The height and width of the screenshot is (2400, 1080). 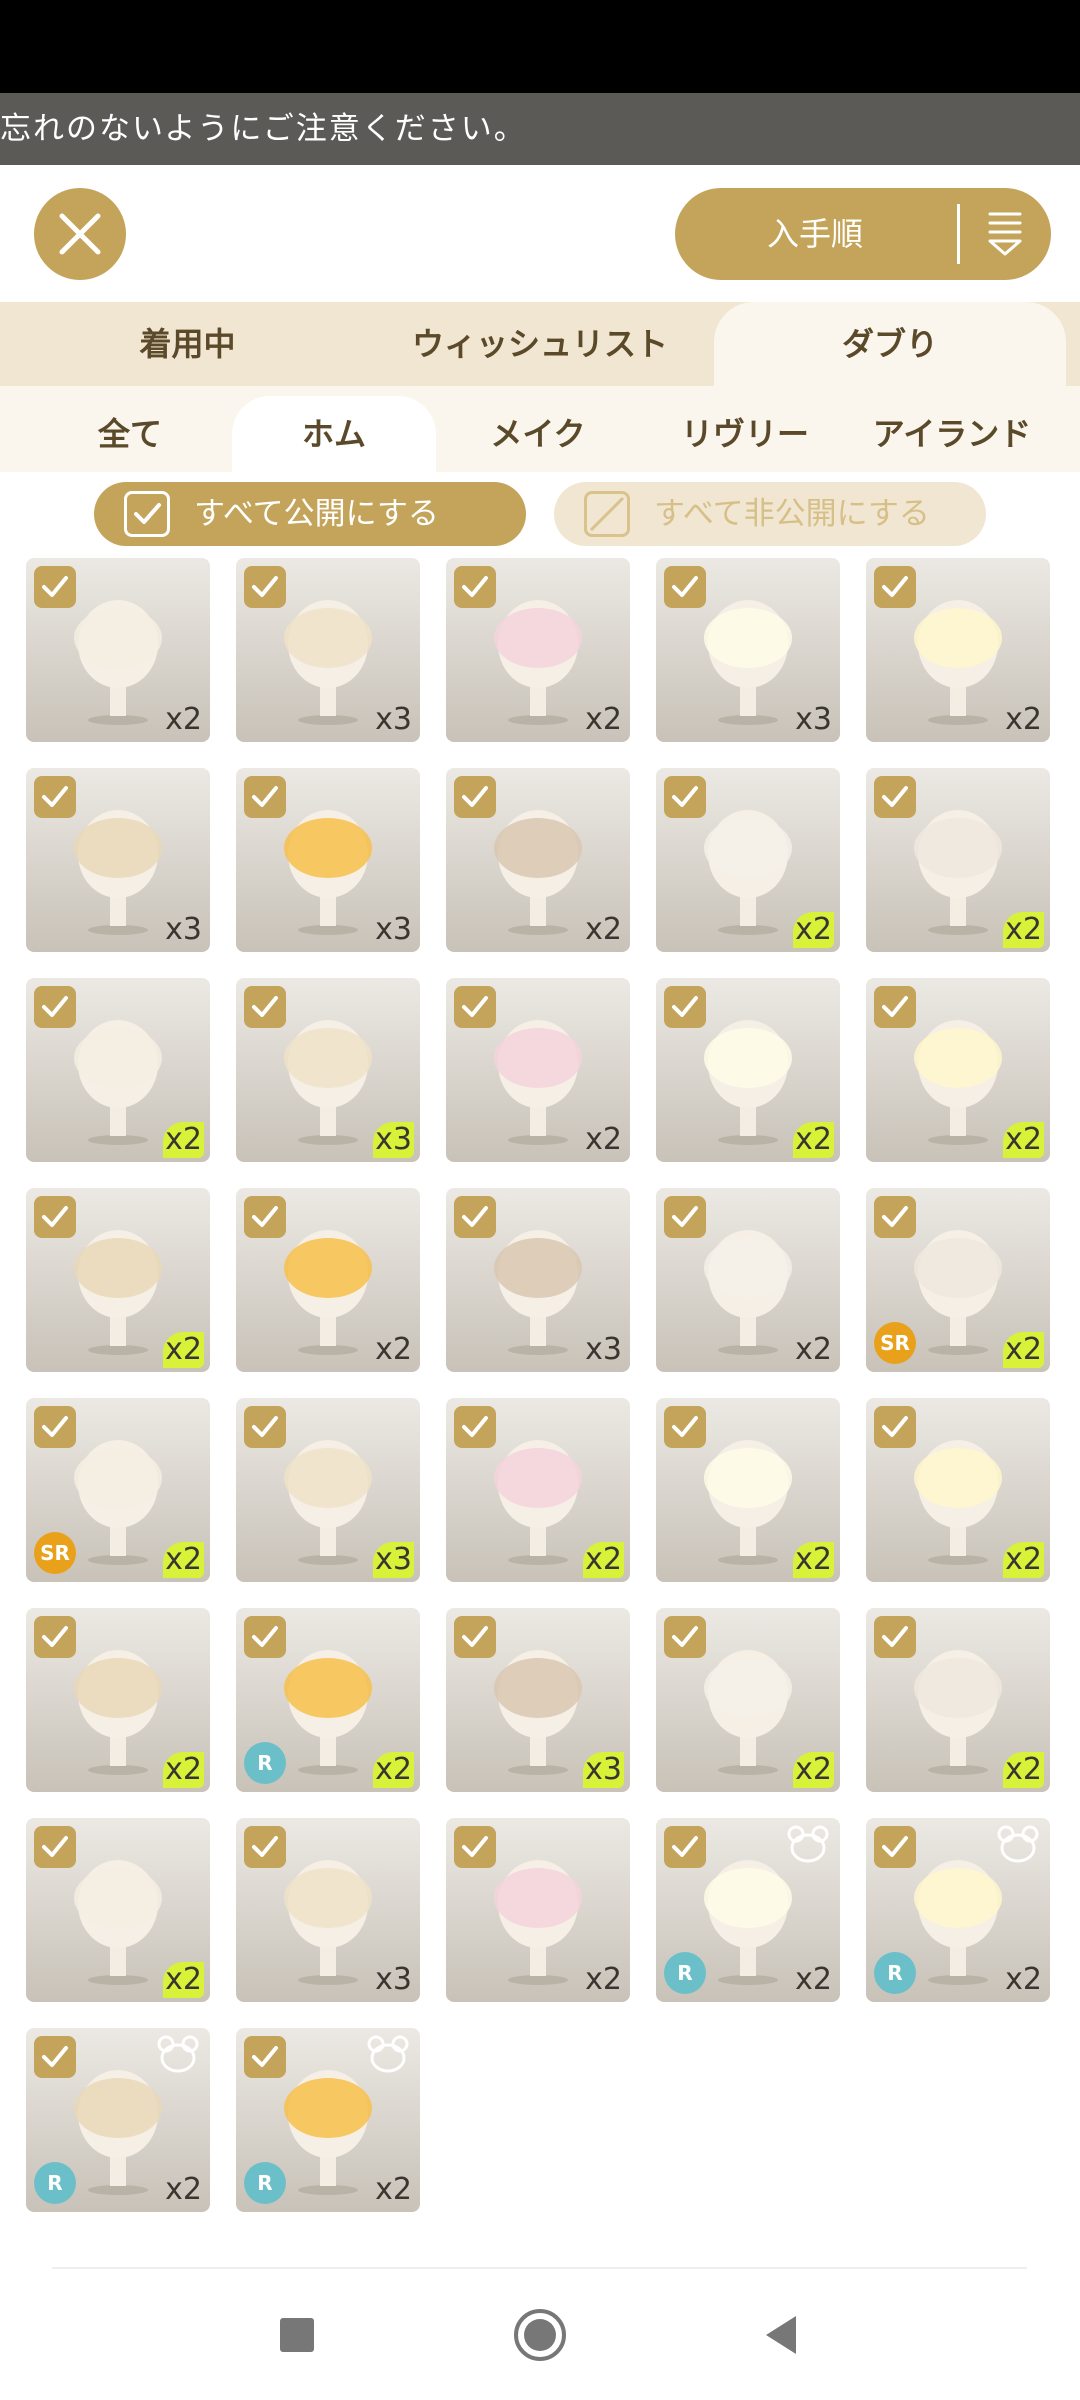 What do you see at coordinates (187, 344) in the screenshot?
I see `tab-wearing: 着用中` at bounding box center [187, 344].